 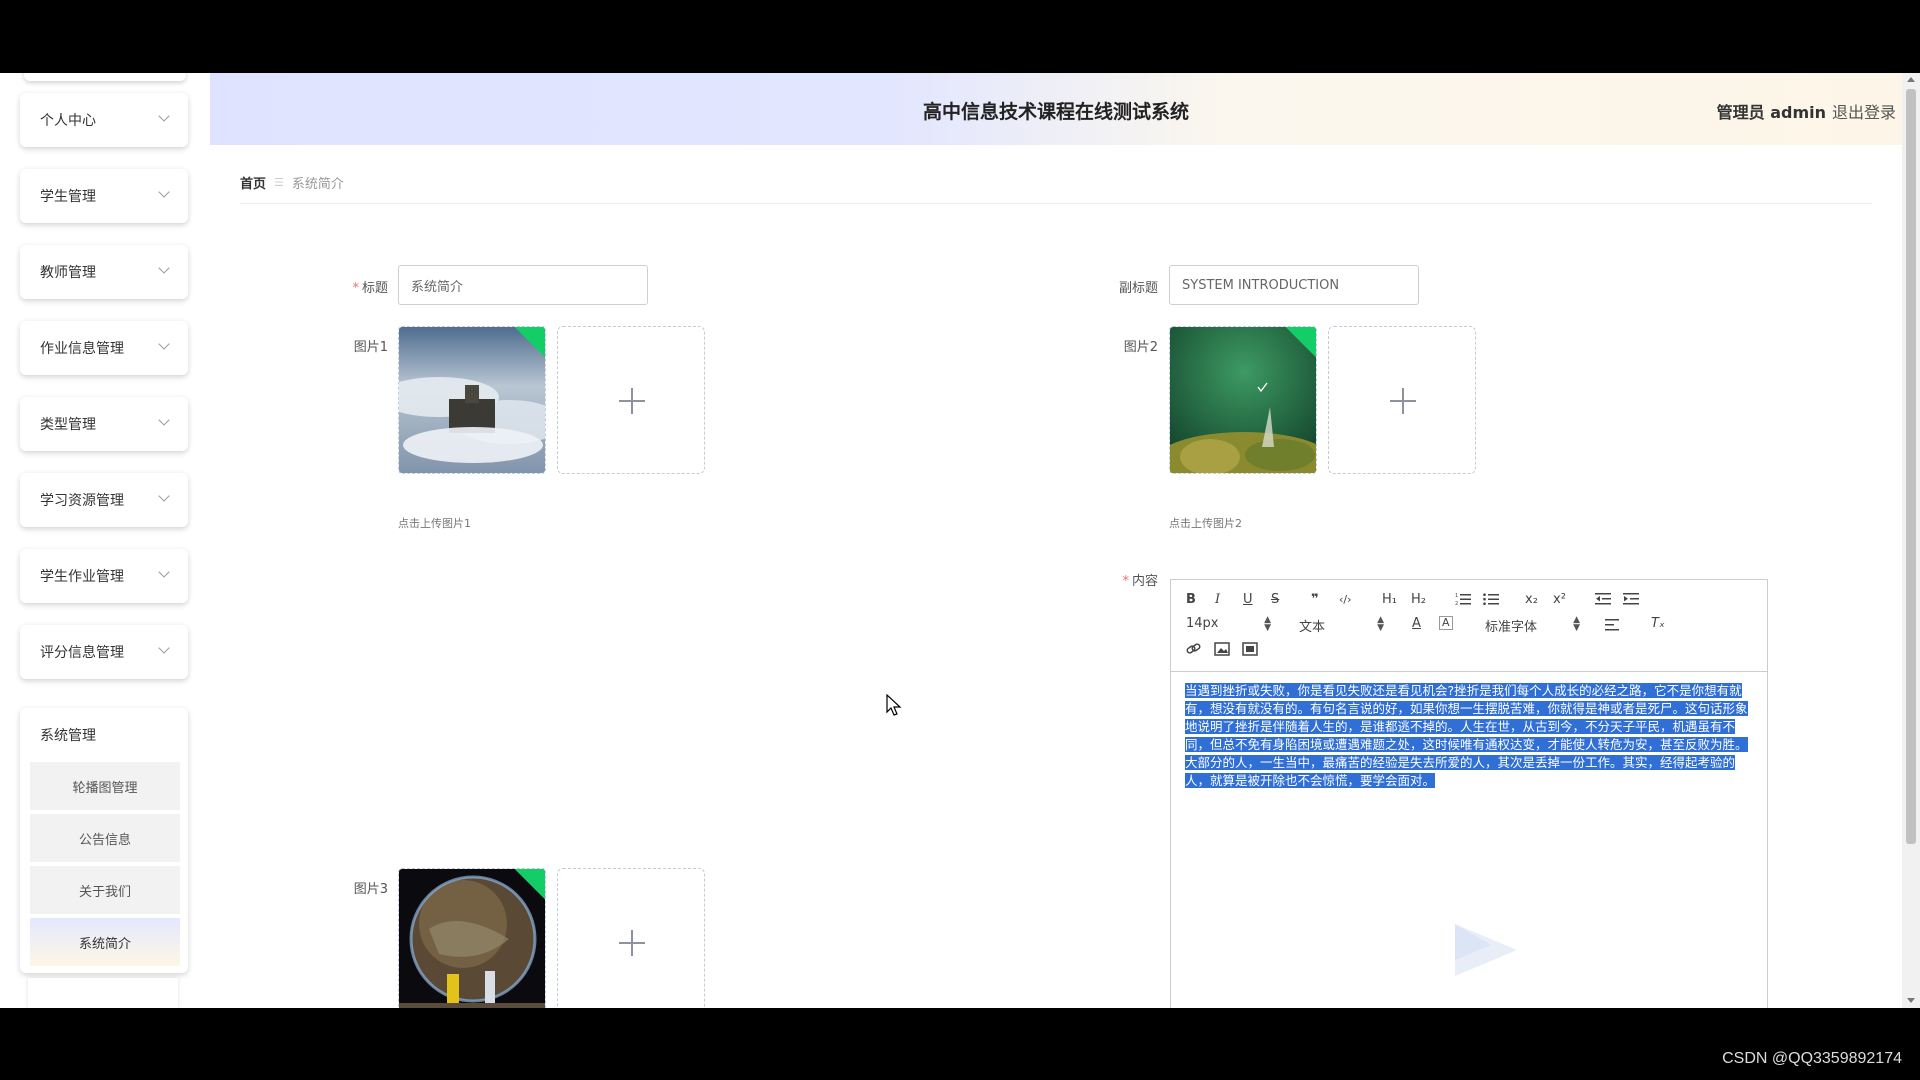 What do you see at coordinates (1658, 624) in the screenshot?
I see `clear-format-icon: Tₓ` at bounding box center [1658, 624].